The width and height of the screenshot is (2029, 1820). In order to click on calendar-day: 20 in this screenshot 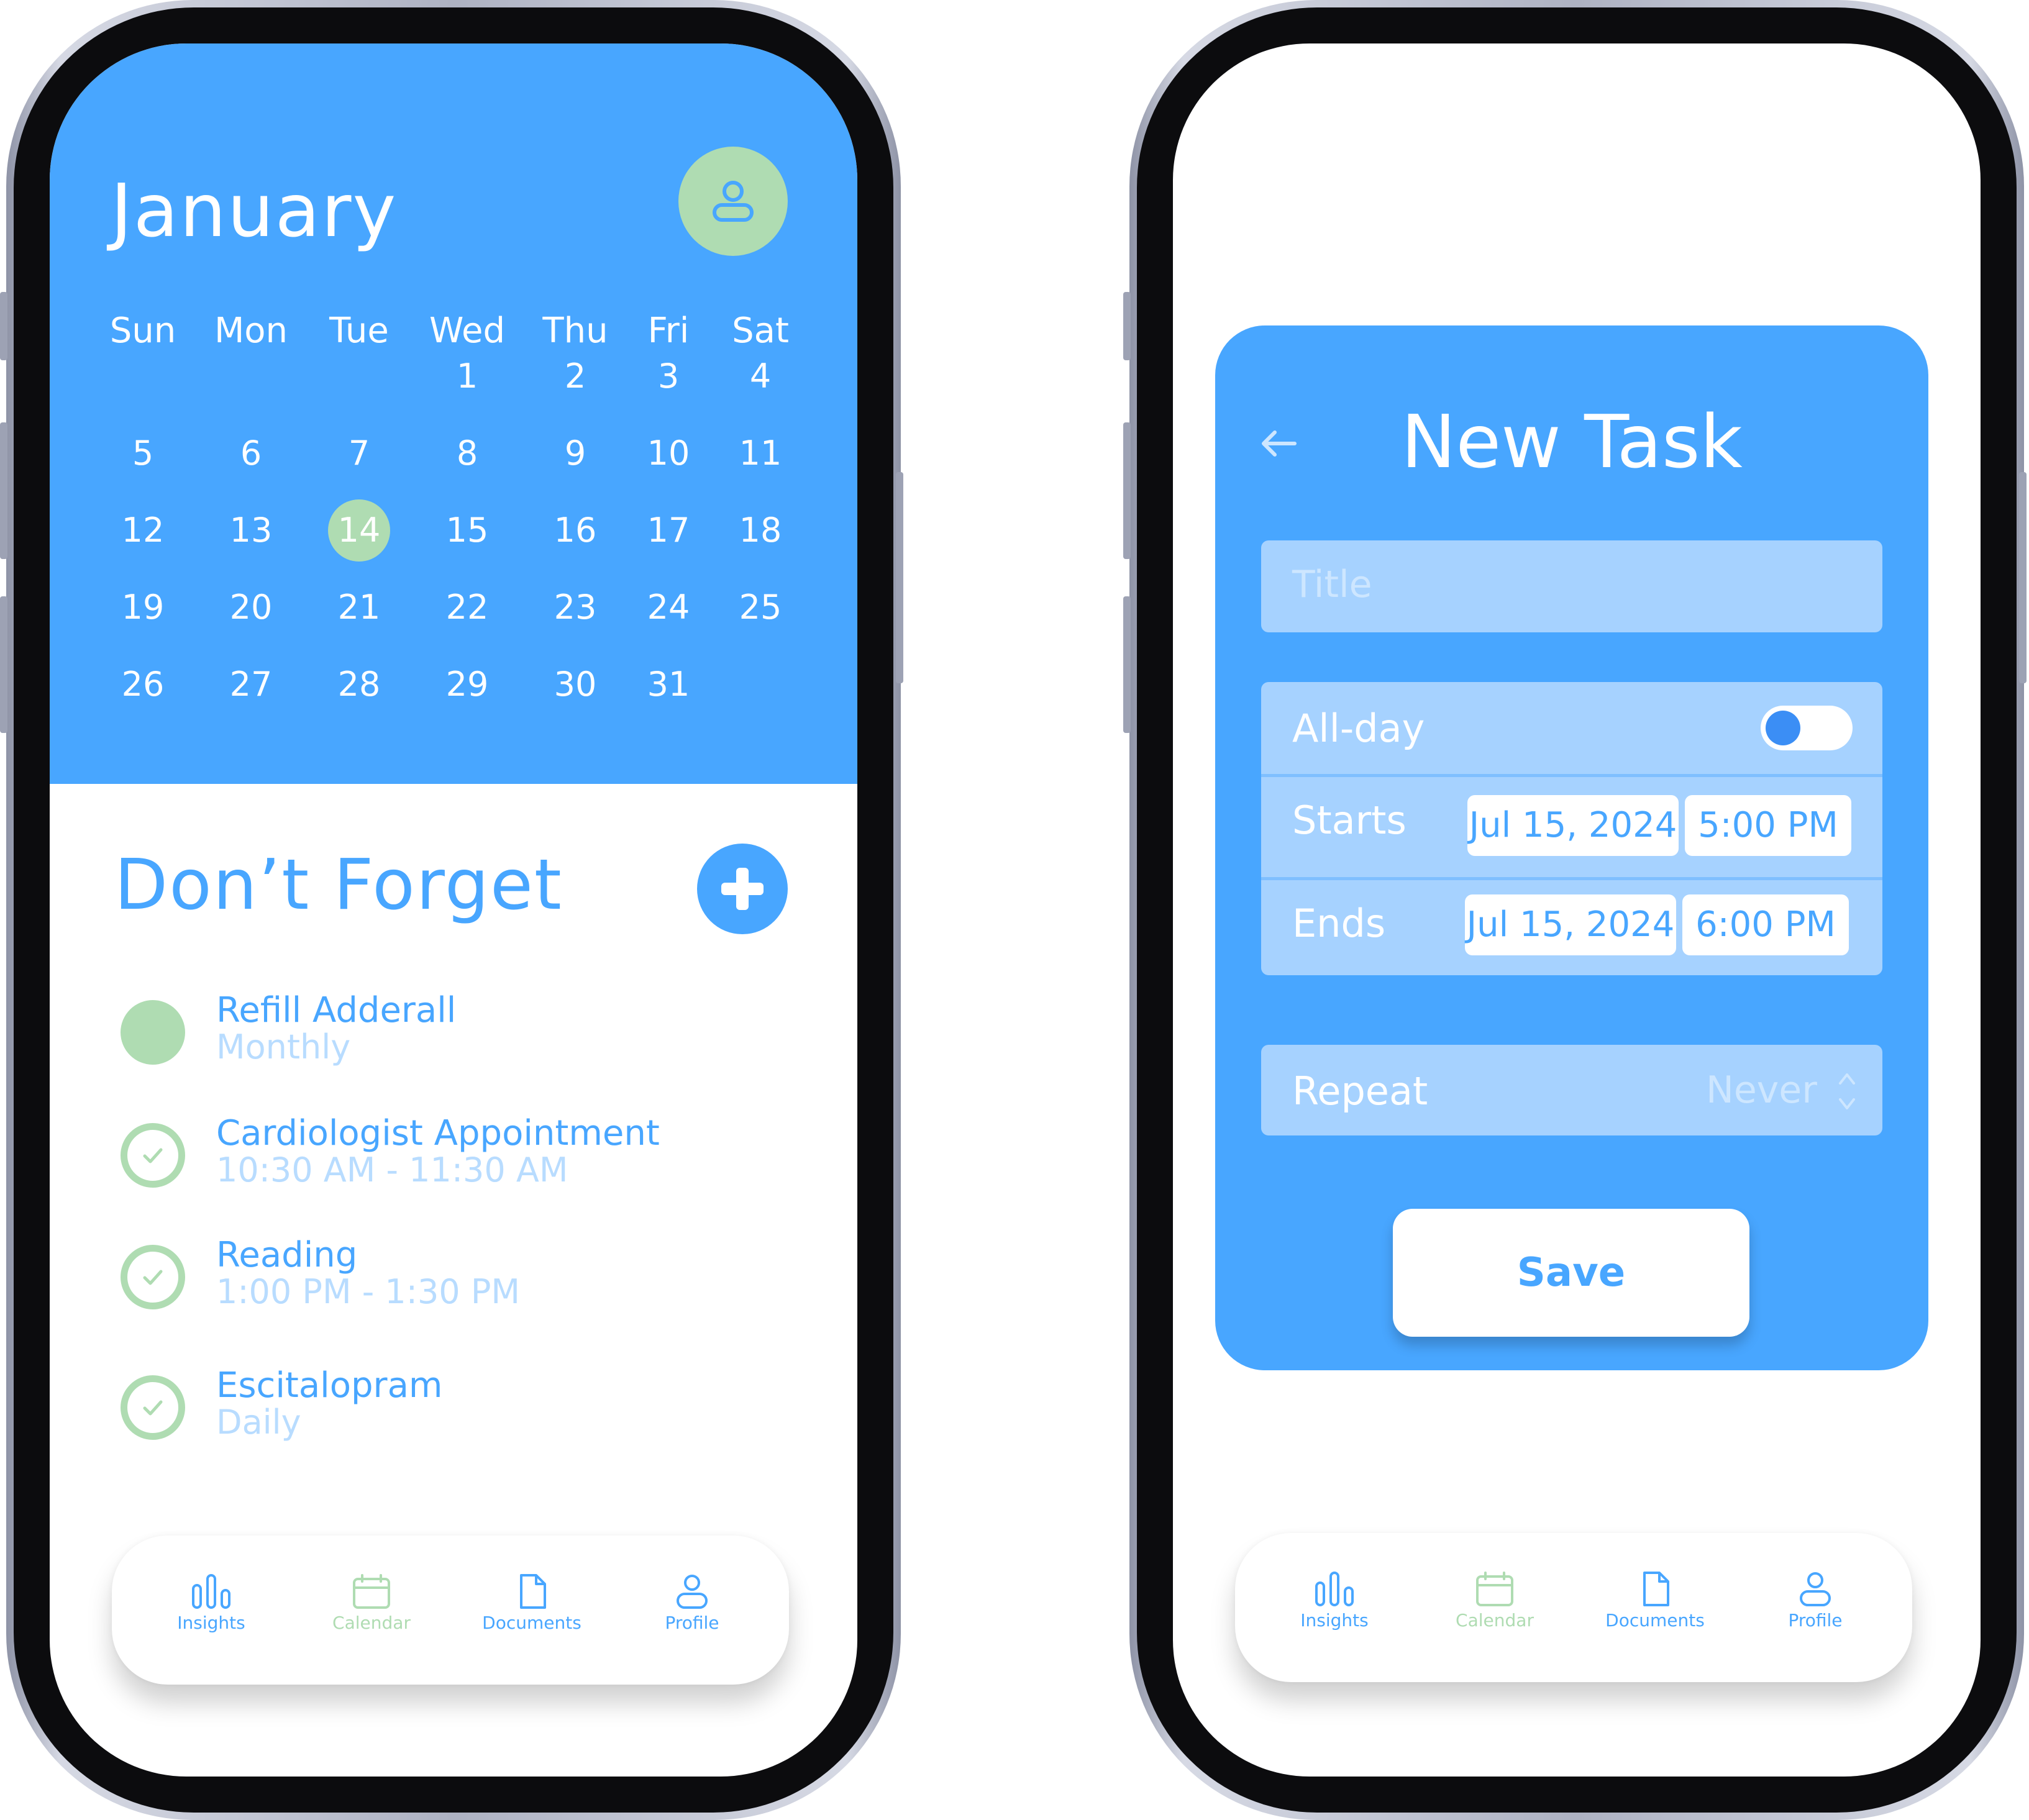, I will do `click(251, 607)`.